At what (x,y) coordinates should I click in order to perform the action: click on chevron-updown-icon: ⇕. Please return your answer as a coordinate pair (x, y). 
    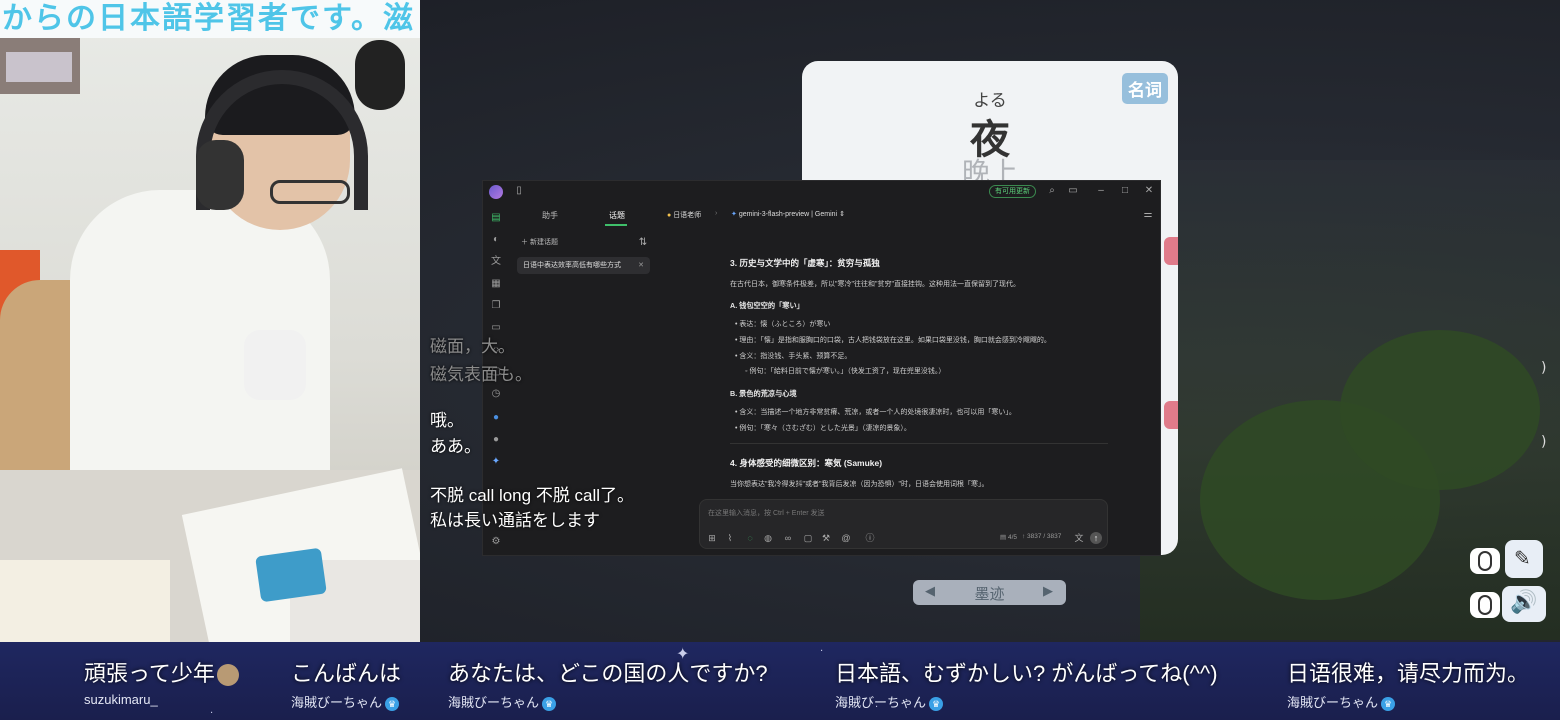
    Looking at the image, I should click on (842, 214).